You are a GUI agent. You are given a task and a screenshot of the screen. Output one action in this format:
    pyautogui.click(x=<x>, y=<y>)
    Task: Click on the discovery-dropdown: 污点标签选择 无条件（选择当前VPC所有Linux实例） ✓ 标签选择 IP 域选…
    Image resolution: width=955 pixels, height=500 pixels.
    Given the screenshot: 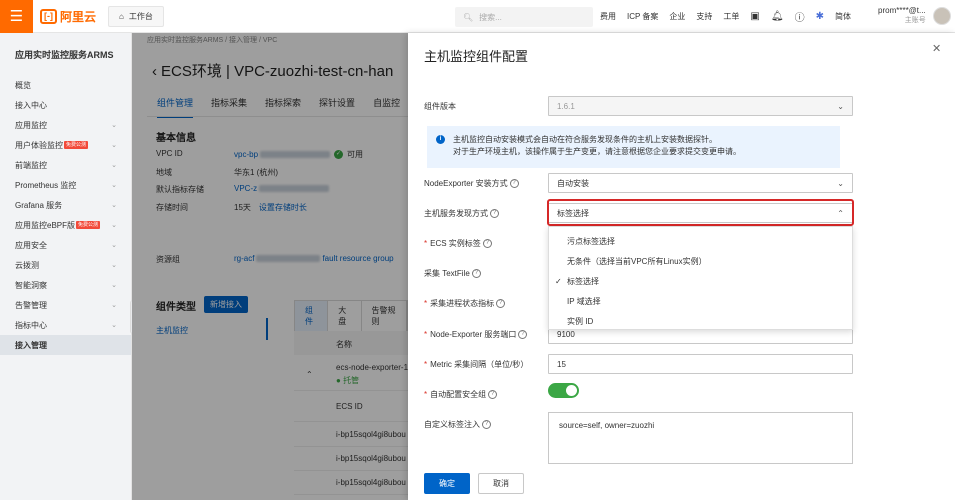 What is the action you would take?
    pyautogui.click(x=700, y=278)
    